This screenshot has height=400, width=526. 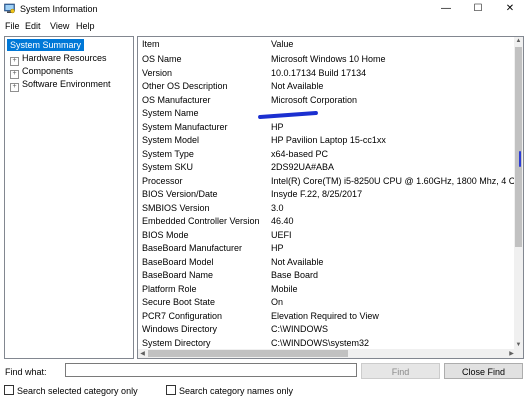 I want to click on close-find-button: Close Find, so click(x=483, y=371).